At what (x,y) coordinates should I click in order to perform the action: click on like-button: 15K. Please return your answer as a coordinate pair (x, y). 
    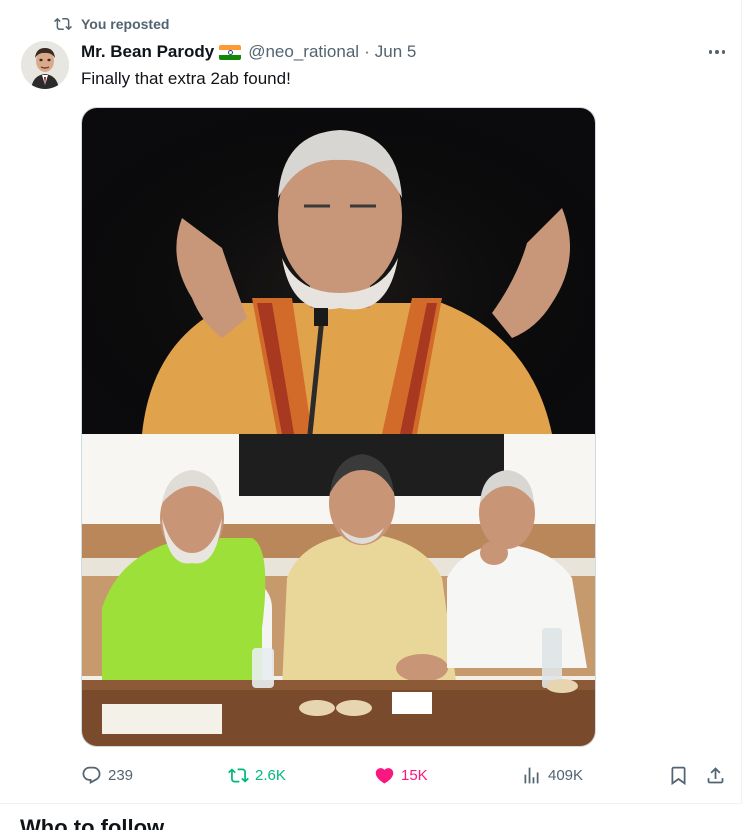
    Looking at the image, I should click on (401, 775).